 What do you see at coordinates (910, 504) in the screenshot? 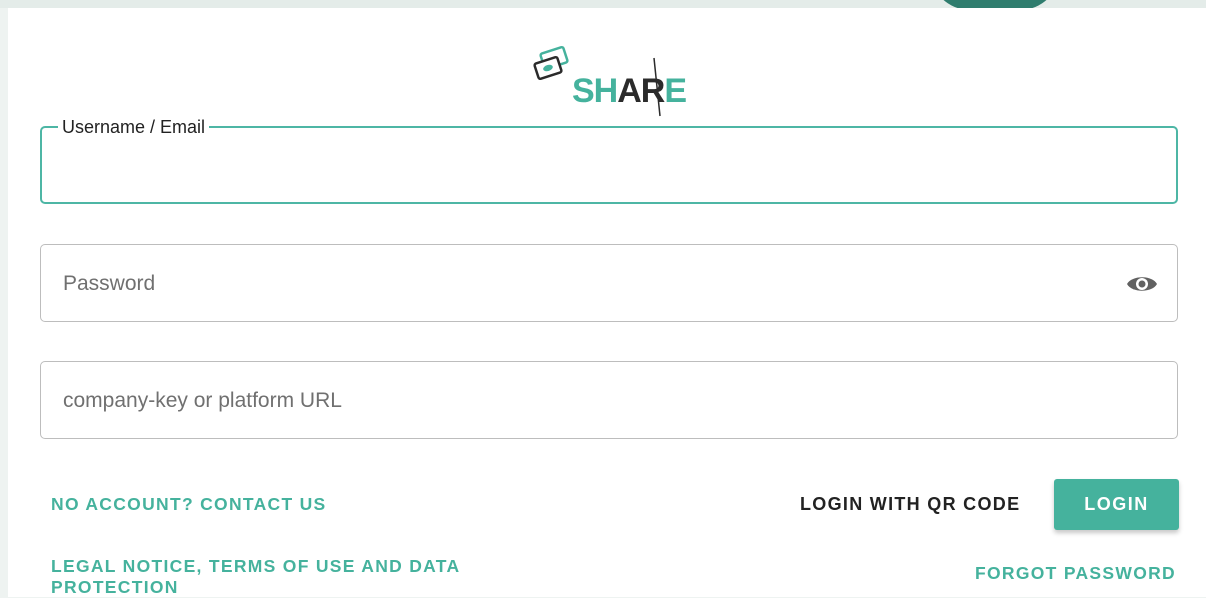
I see `login-with-qr-button: LOGIN WITH QR CODE` at bounding box center [910, 504].